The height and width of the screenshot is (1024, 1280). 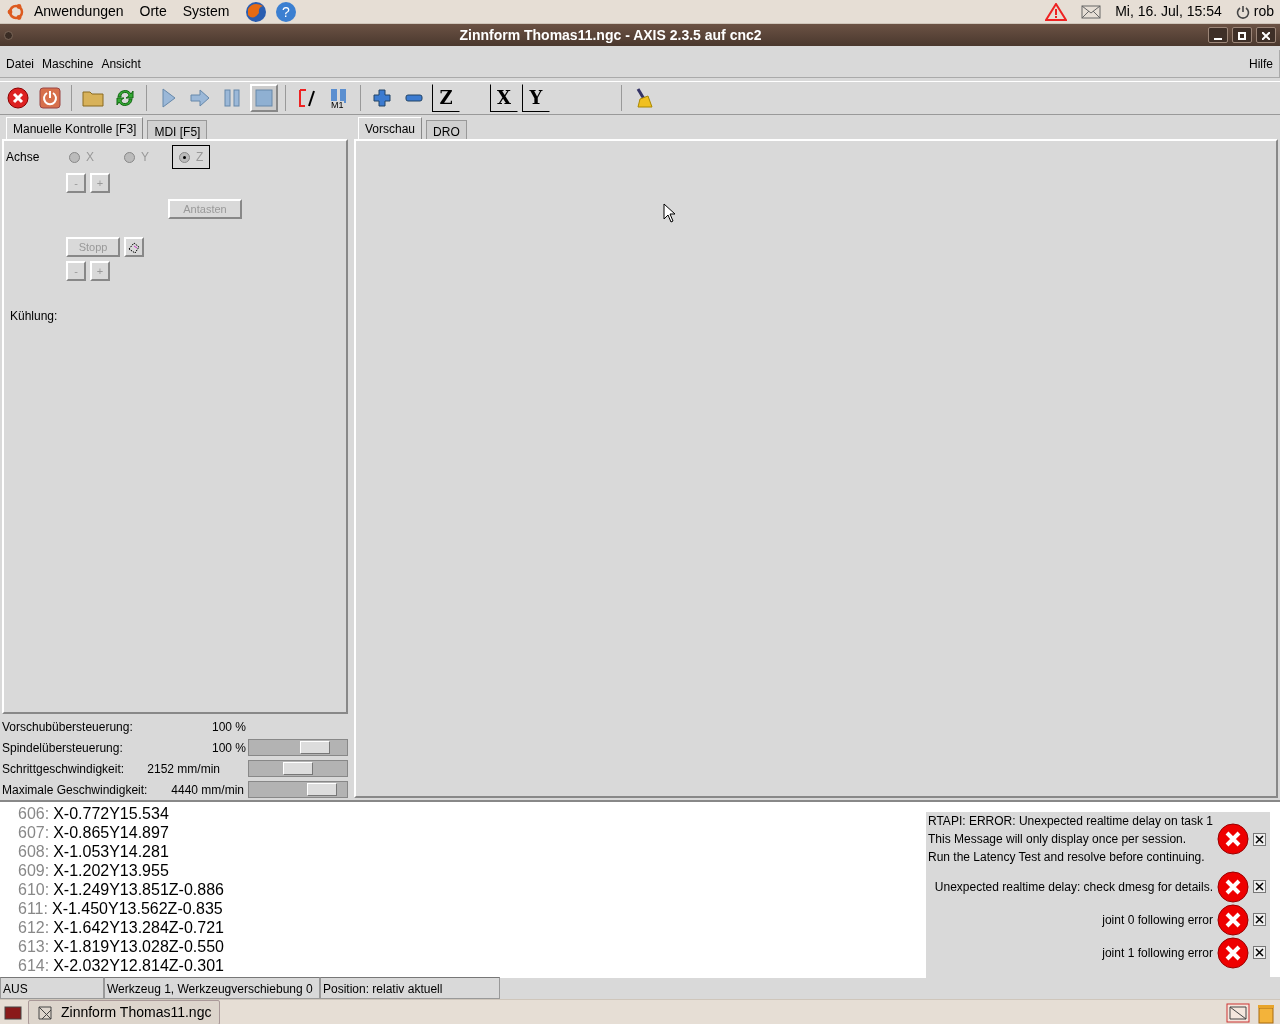 I want to click on override-label: Spindelübersteuerung:, so click(x=63, y=748).